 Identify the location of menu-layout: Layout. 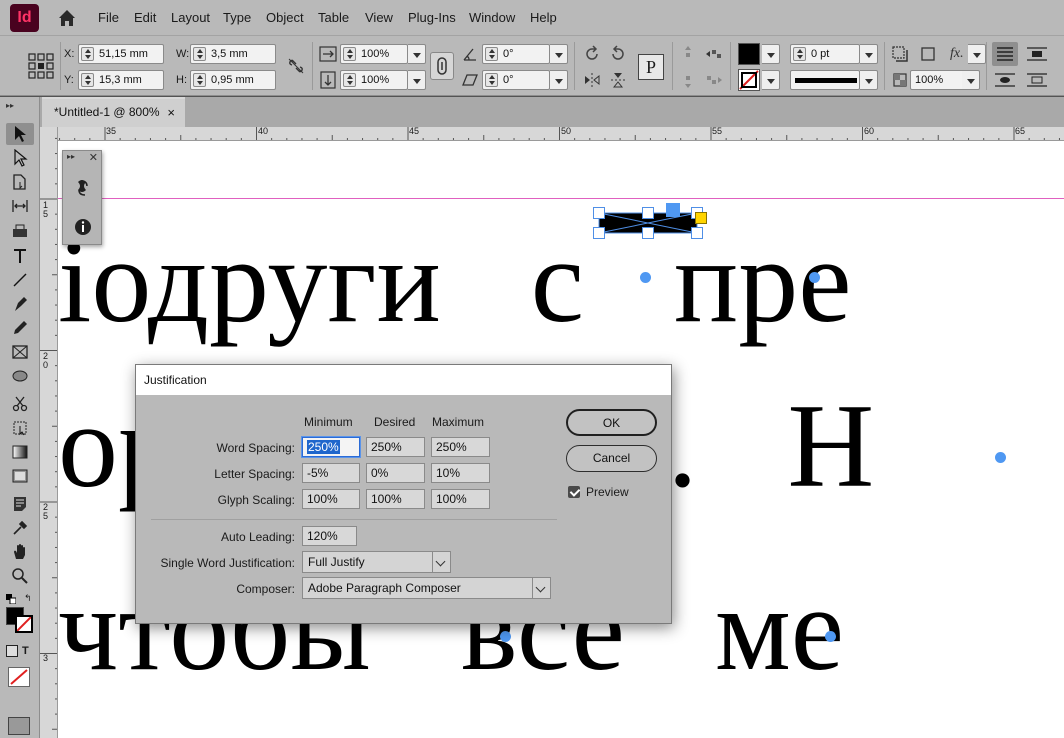
(190, 17).